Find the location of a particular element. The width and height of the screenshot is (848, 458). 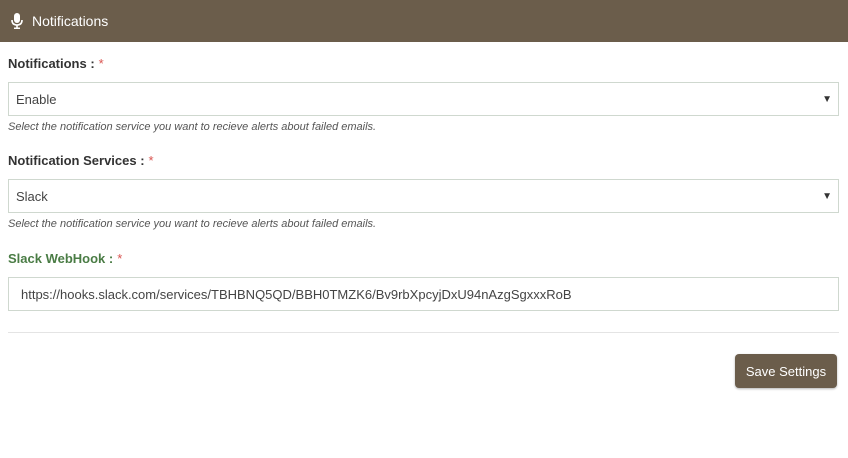

save-settings-button: Save Settings is located at coordinates (786, 371).